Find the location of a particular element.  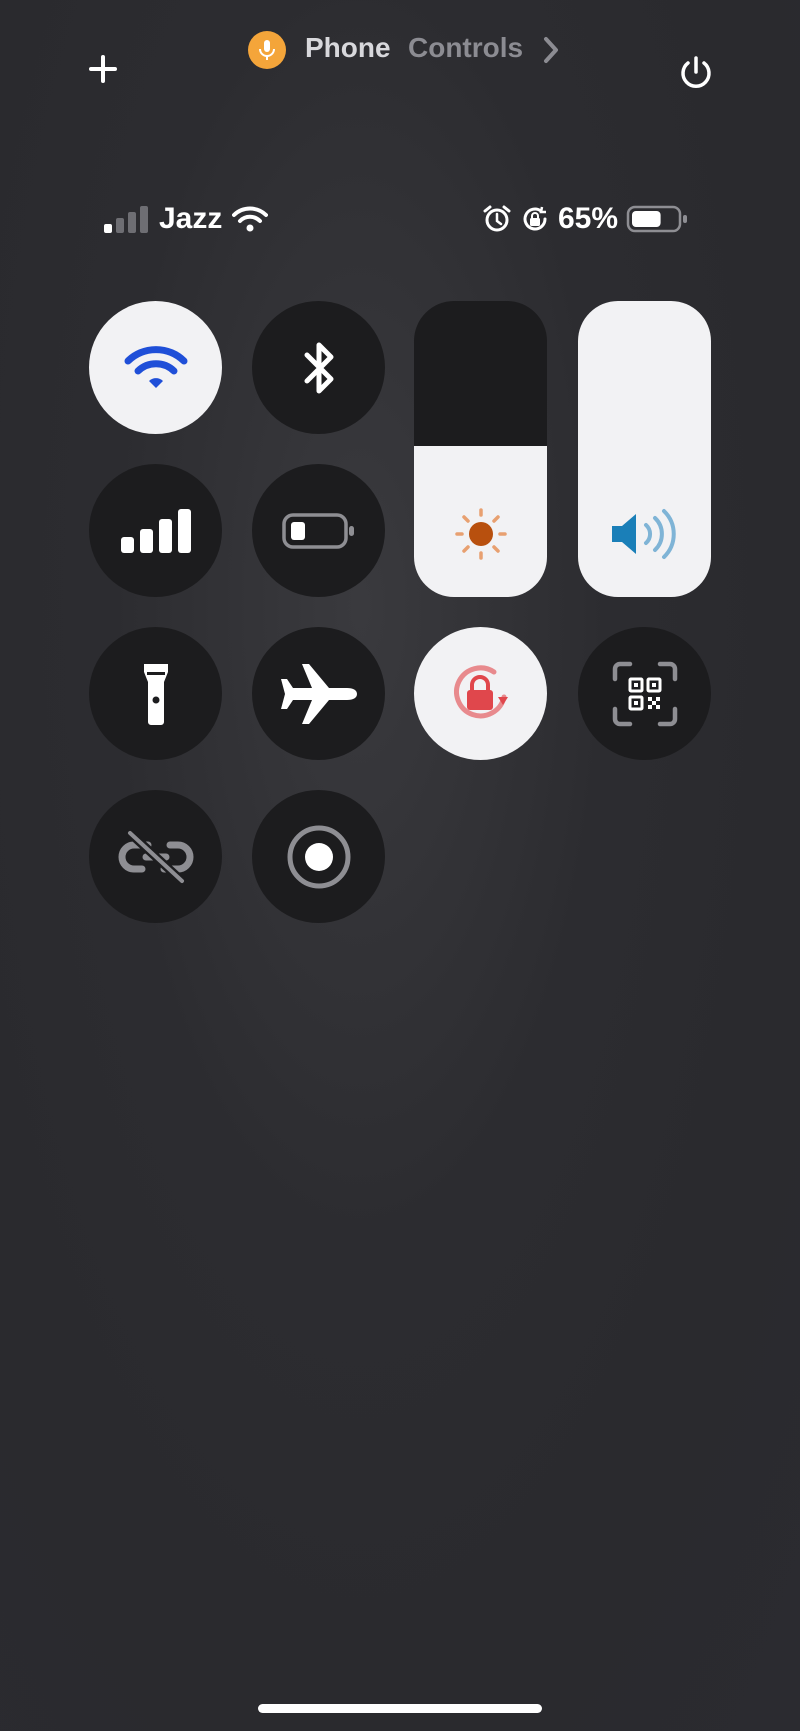

carrier-name: Jazz is located at coordinates (191, 218).